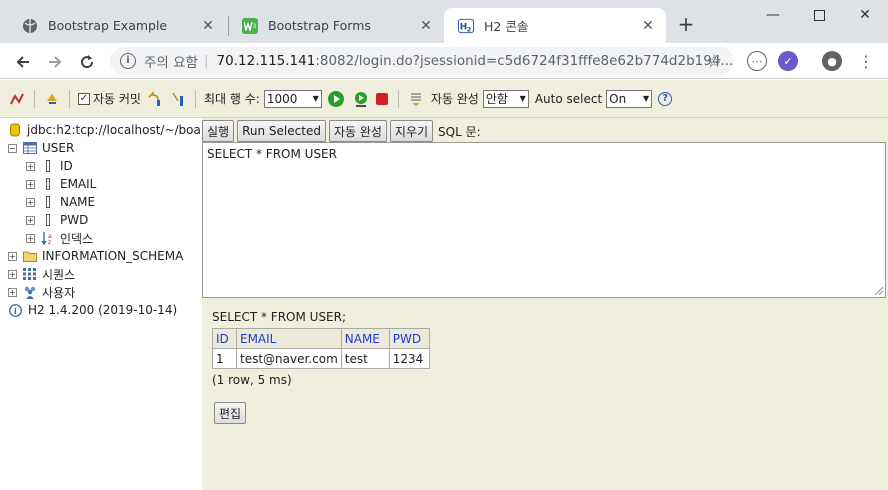 This screenshot has height=490, width=888. I want to click on sequences-label: 시퀀스, so click(59, 274).